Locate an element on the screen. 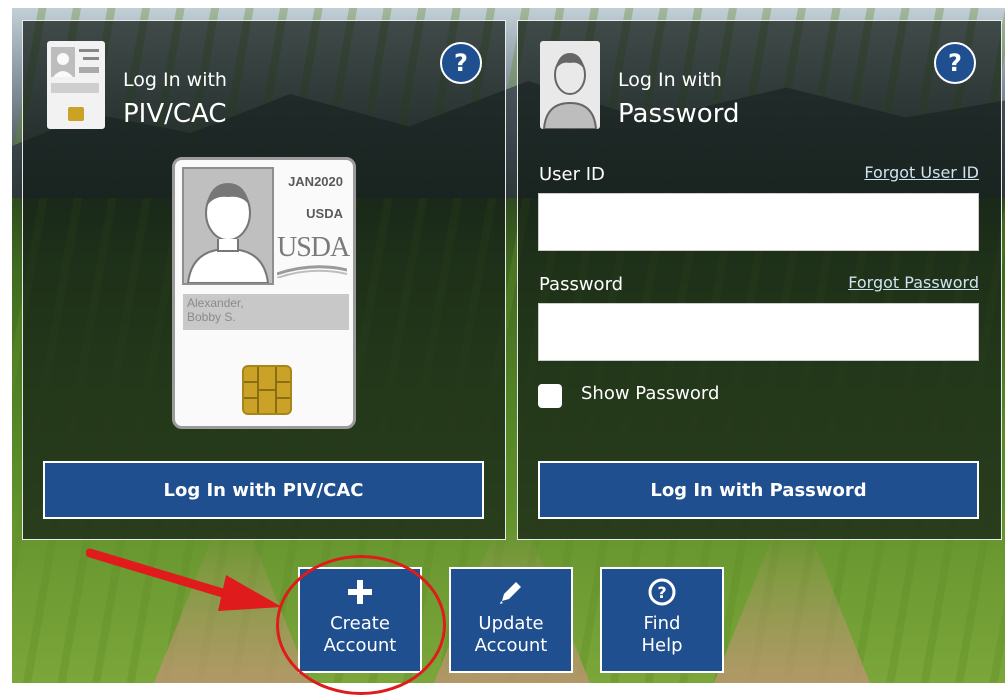 This screenshot has width=1005, height=695. find-help-line2: Help is located at coordinates (662, 645).